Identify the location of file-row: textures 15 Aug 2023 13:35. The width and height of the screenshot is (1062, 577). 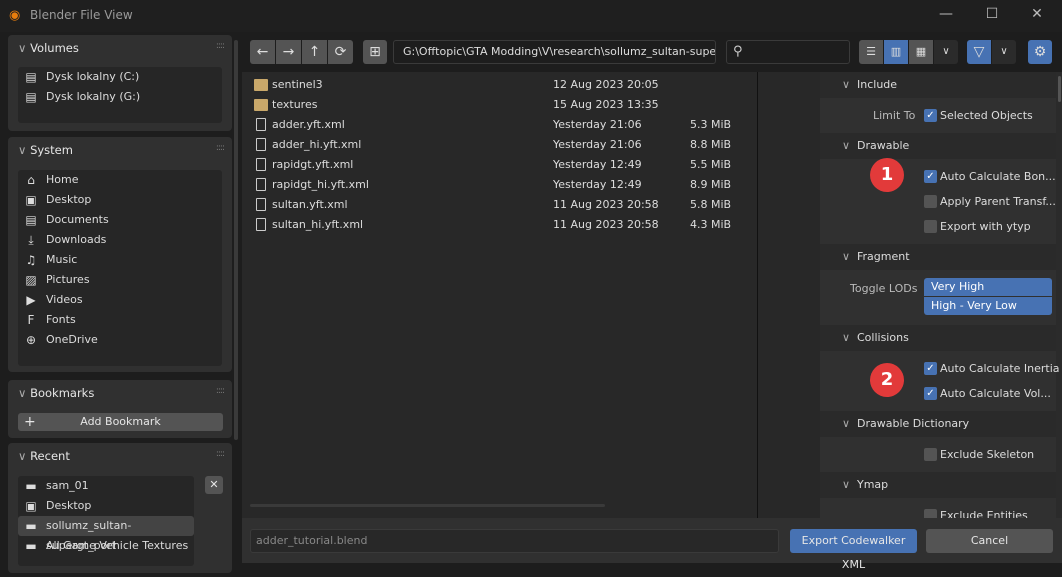
(531, 105).